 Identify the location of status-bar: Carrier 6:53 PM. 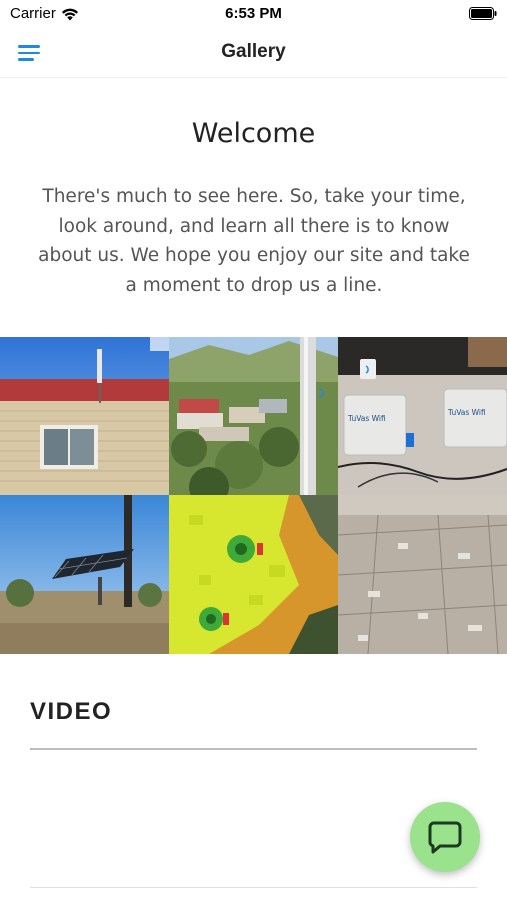
(253, 14).